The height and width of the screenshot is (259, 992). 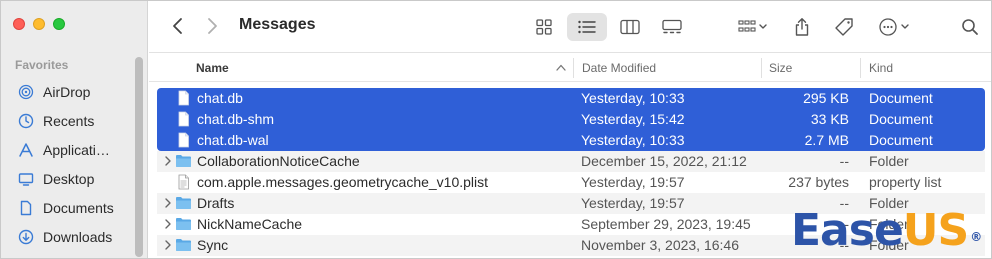 What do you see at coordinates (59, 24) in the screenshot?
I see `zoom-window-button` at bounding box center [59, 24].